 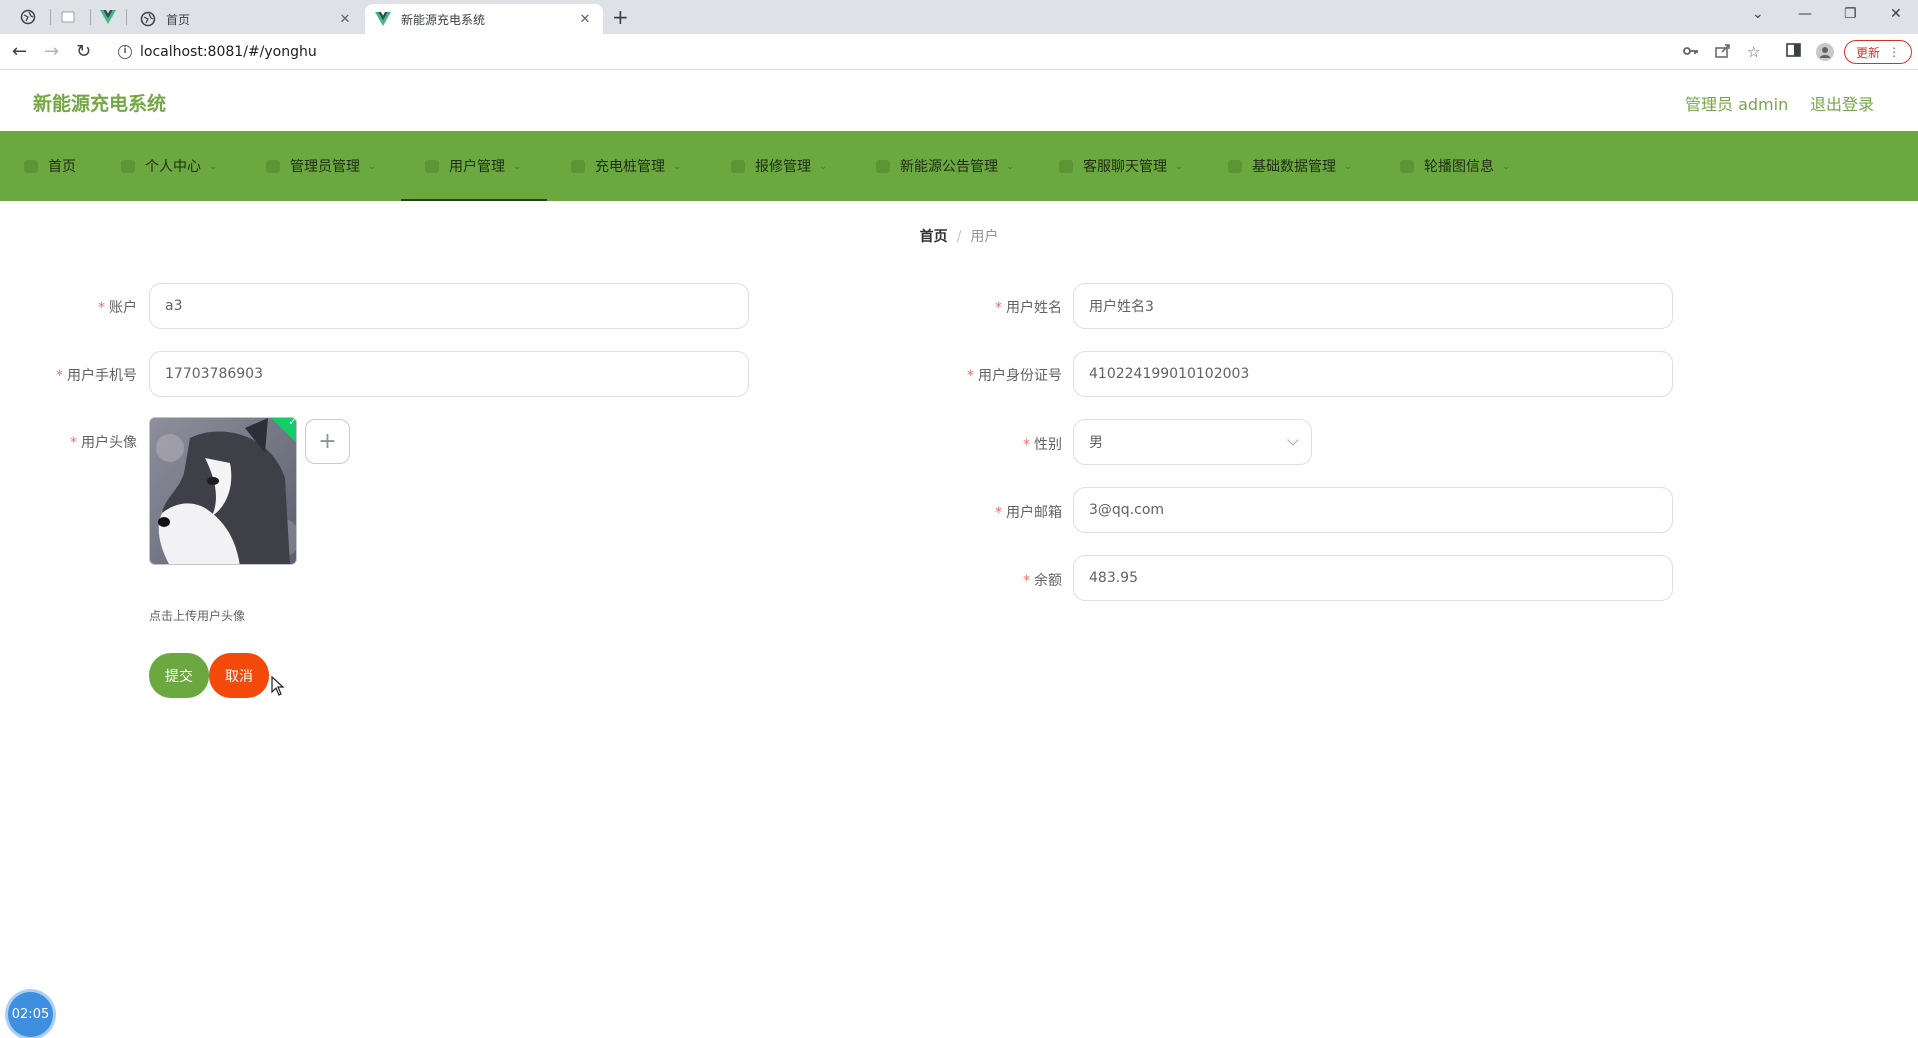 What do you see at coordinates (949, 167) in the screenshot?
I see `nav-item-label: 新能源公告管理` at bounding box center [949, 167].